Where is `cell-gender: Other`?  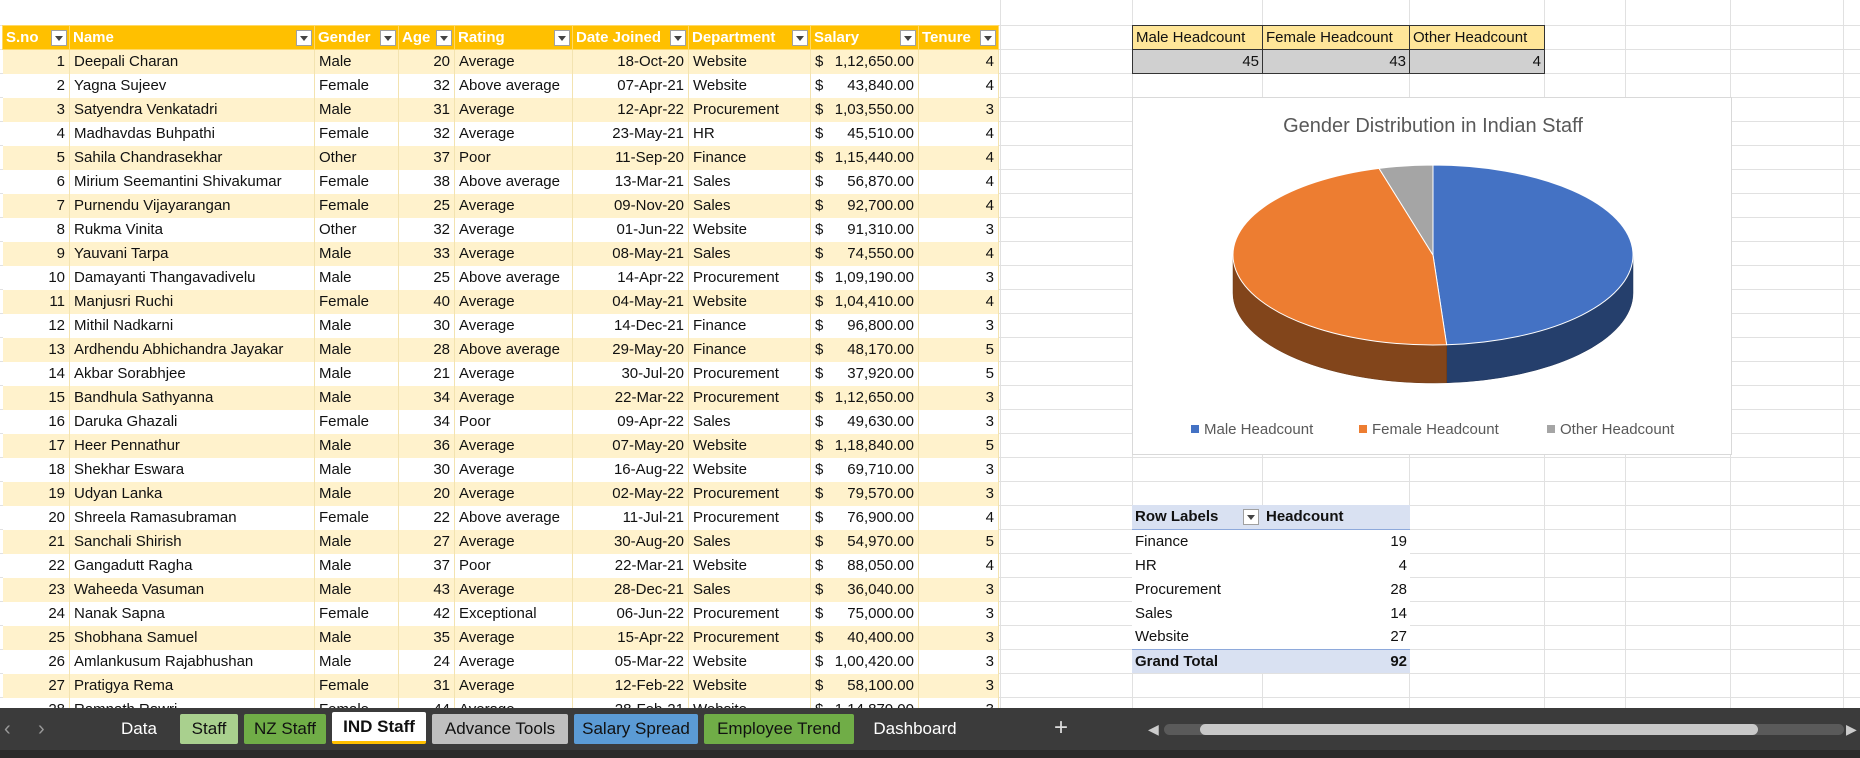
cell-gender: Other is located at coordinates (356, 157).